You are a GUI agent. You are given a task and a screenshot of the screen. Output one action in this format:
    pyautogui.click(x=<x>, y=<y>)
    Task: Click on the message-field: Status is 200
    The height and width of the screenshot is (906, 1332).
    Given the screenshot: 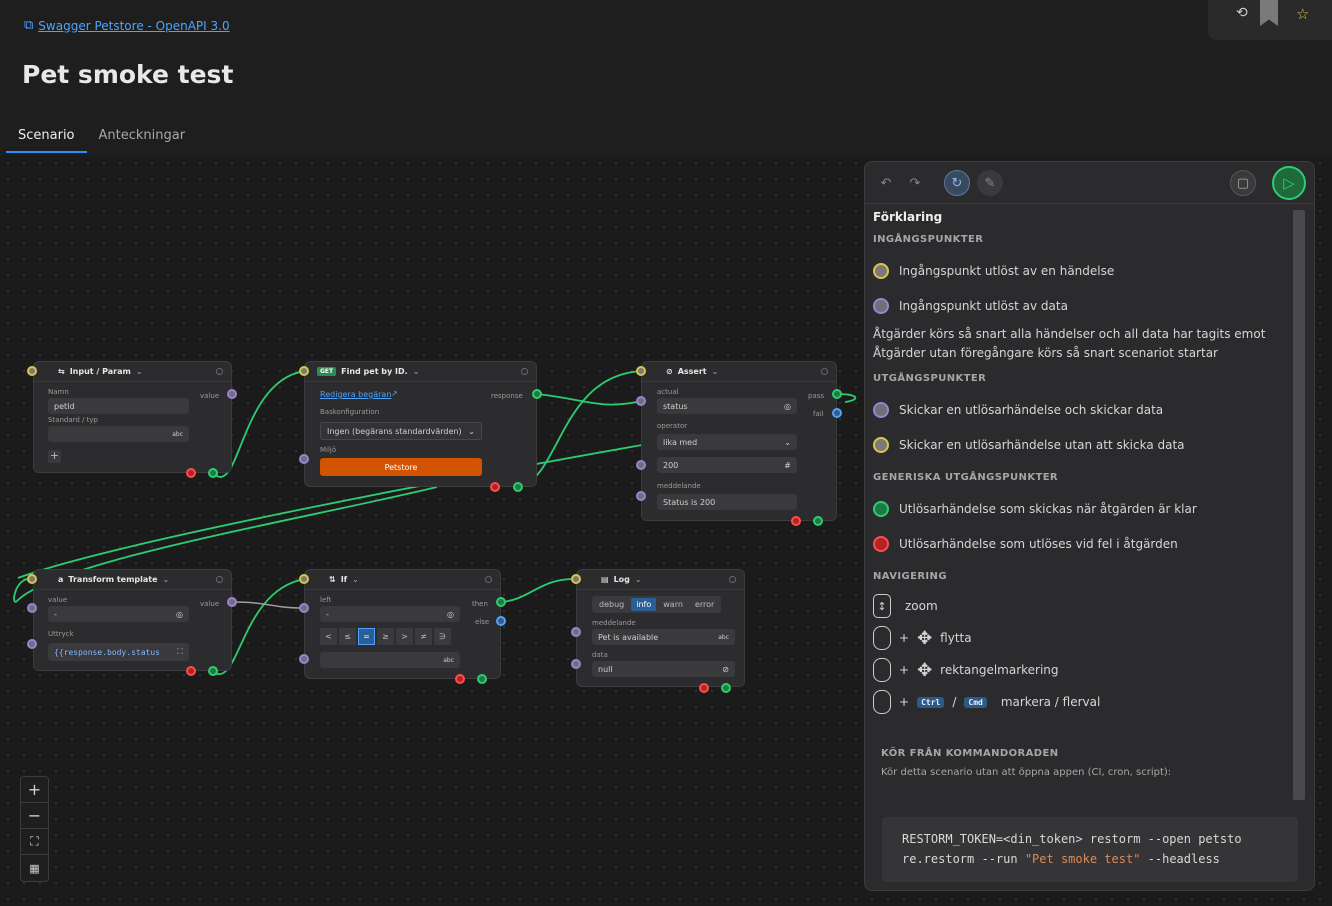 What is the action you would take?
    pyautogui.click(x=727, y=502)
    